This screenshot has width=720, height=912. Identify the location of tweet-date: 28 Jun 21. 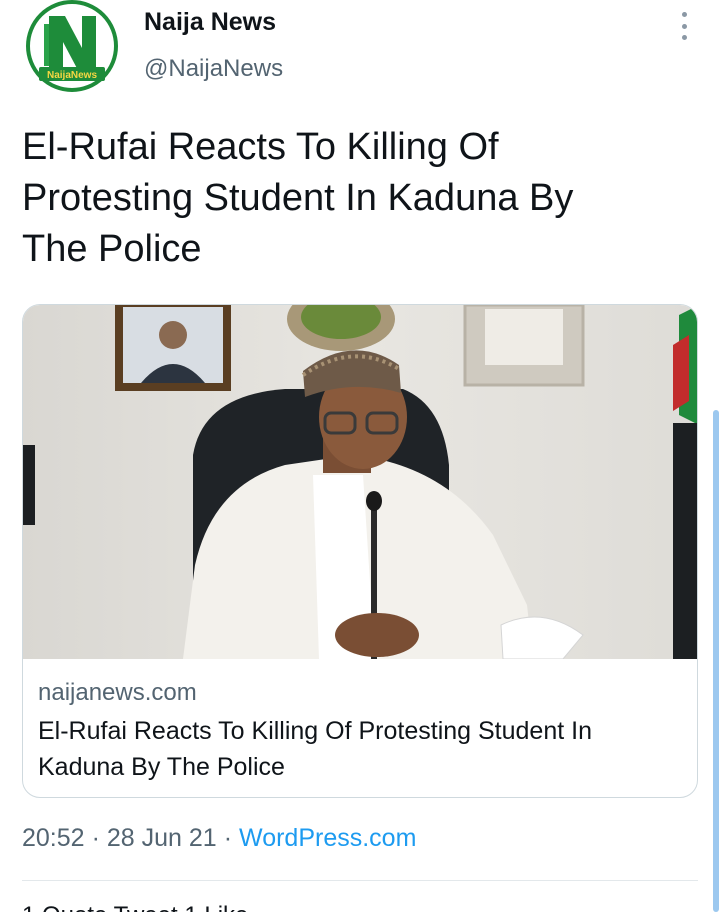
(162, 838).